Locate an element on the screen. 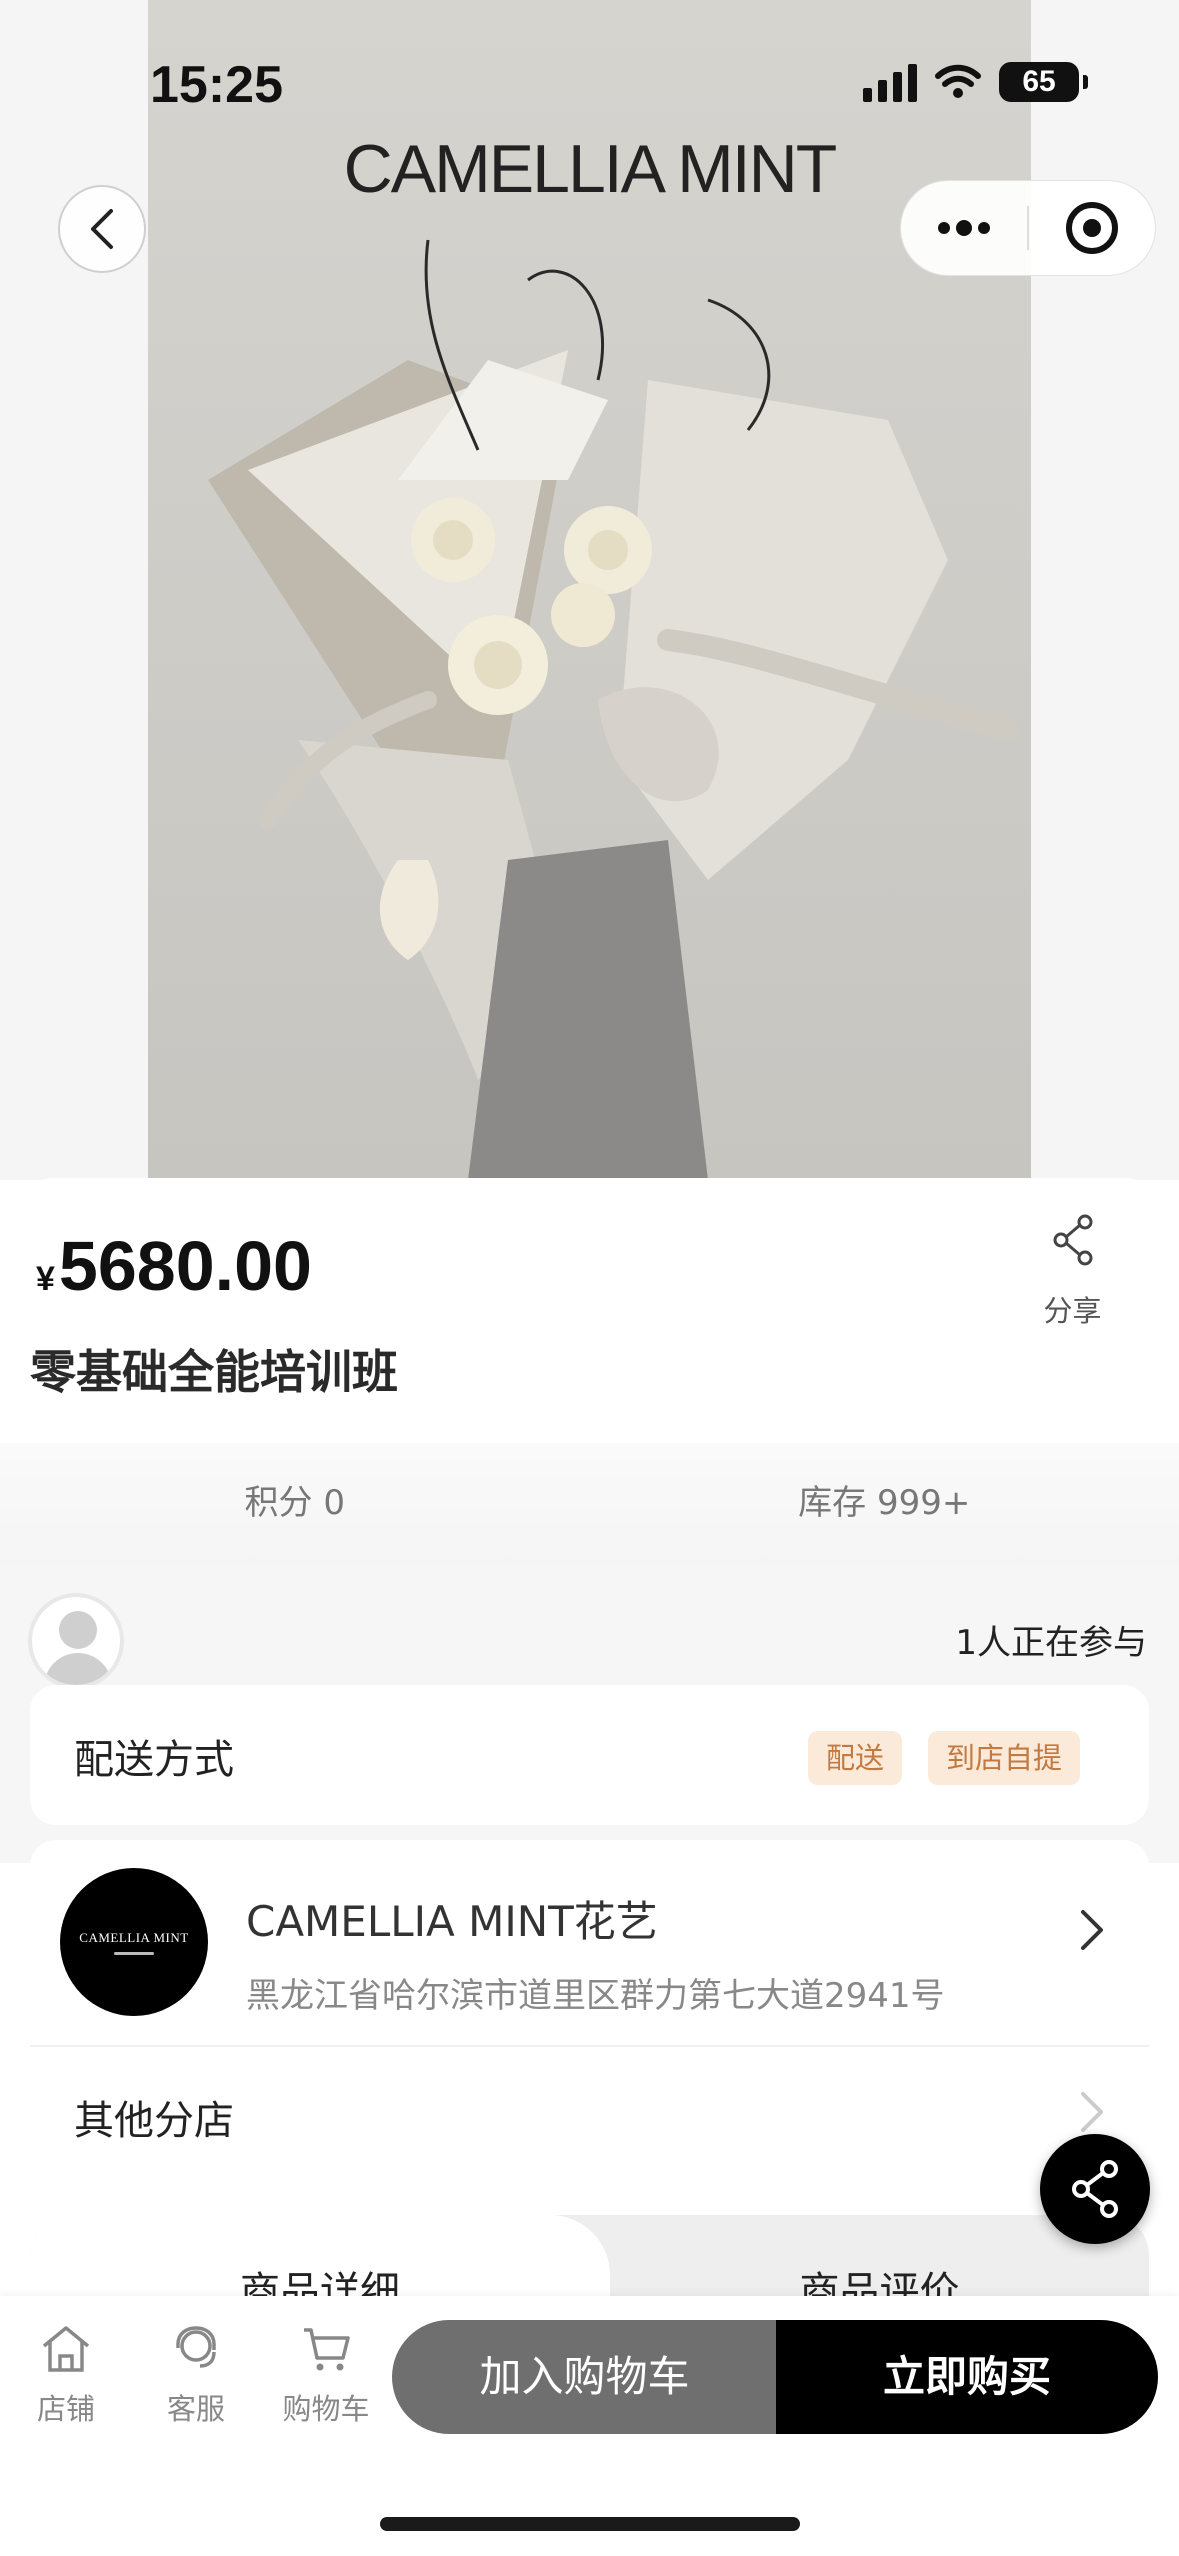 Image resolution: width=1179 pixels, height=2556 pixels. add-to-cart-button: 加入购物车 is located at coordinates (584, 2377).